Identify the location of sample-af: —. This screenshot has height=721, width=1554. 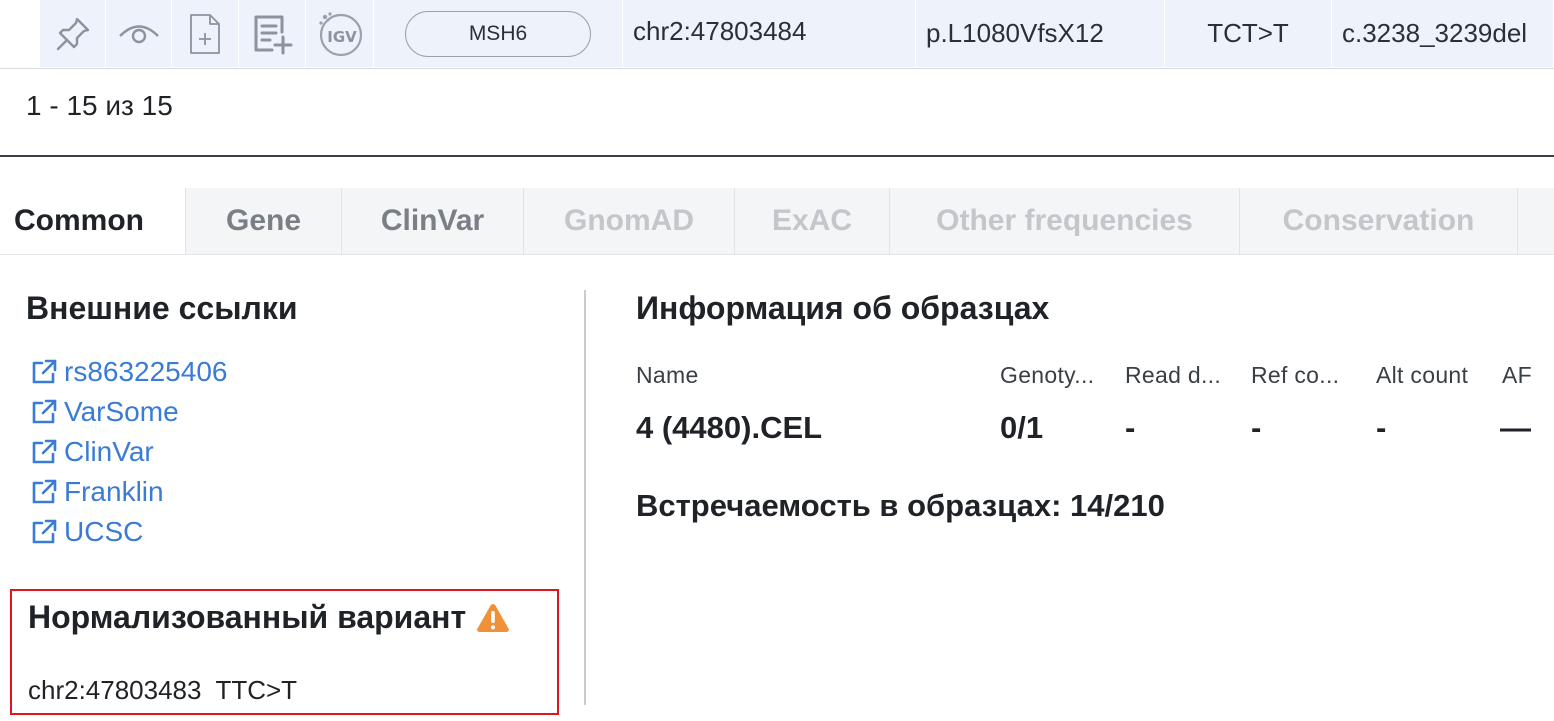
(1515, 427).